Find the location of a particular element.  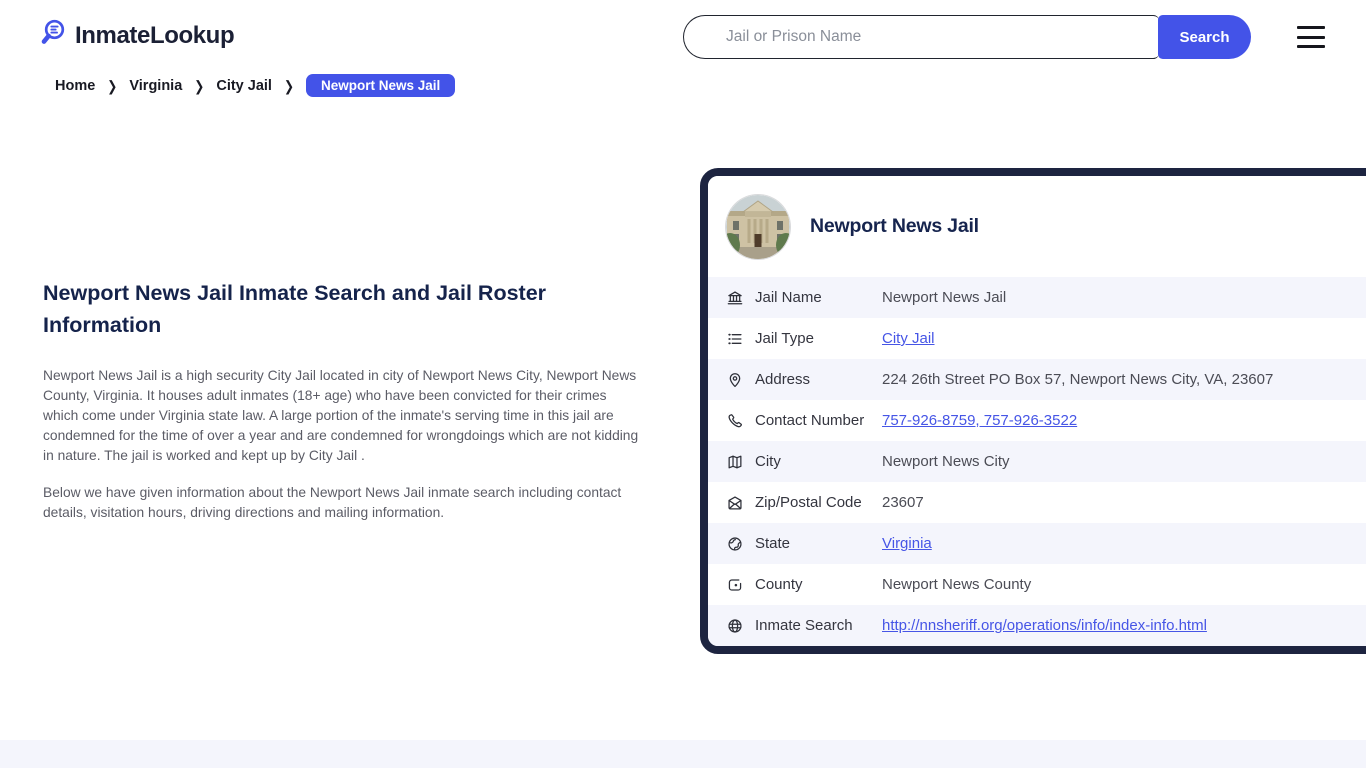

row-label: Inmate Search is located at coordinates (804, 625).